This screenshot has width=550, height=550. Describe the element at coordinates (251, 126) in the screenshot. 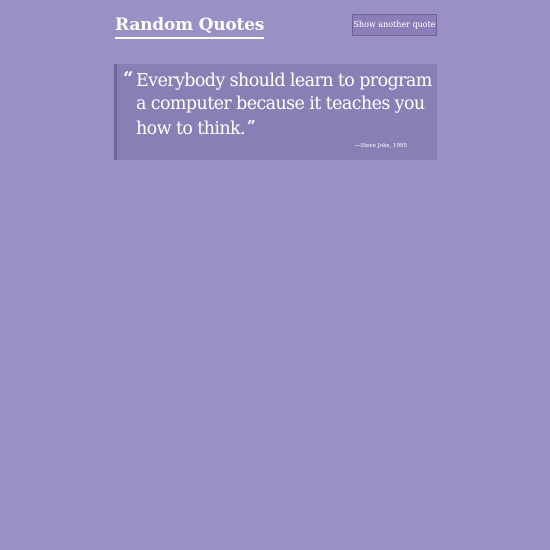

I see `close-quote-icon: ”` at that location.